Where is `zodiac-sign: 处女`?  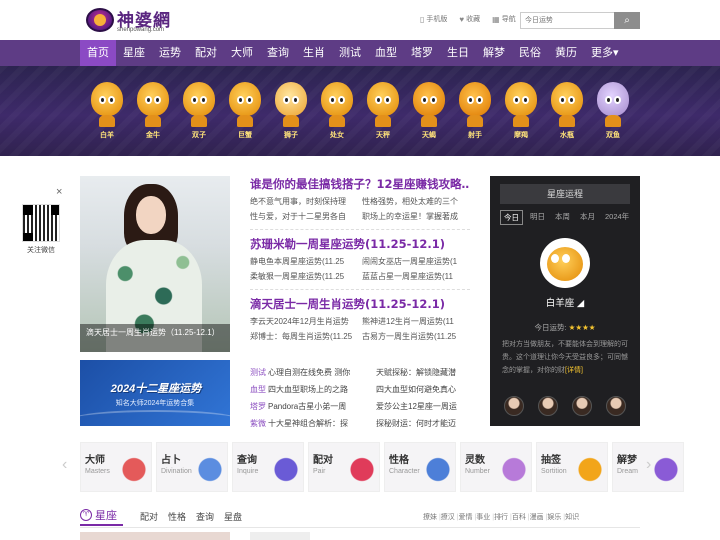
zodiac-sign: 处女 is located at coordinates (337, 109).